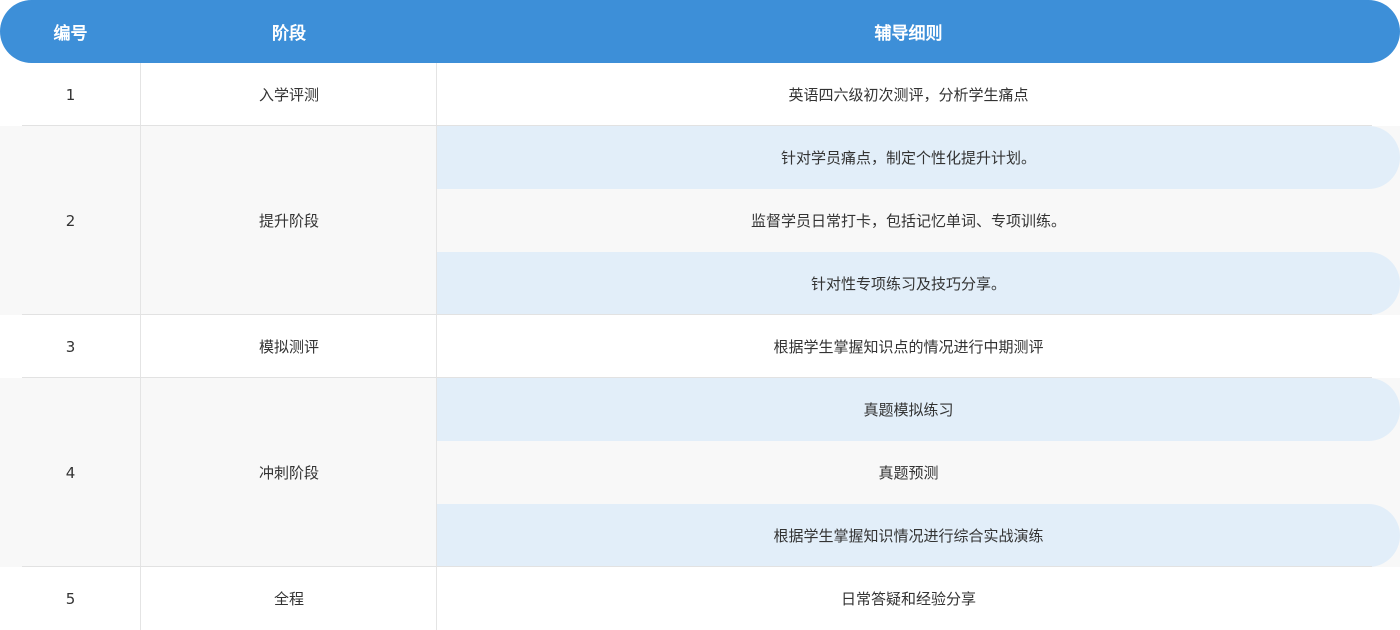  Describe the element at coordinates (908, 95) in the screenshot. I see `row-detail-text: 英语四六级初次测评，分析学生痛点` at that location.